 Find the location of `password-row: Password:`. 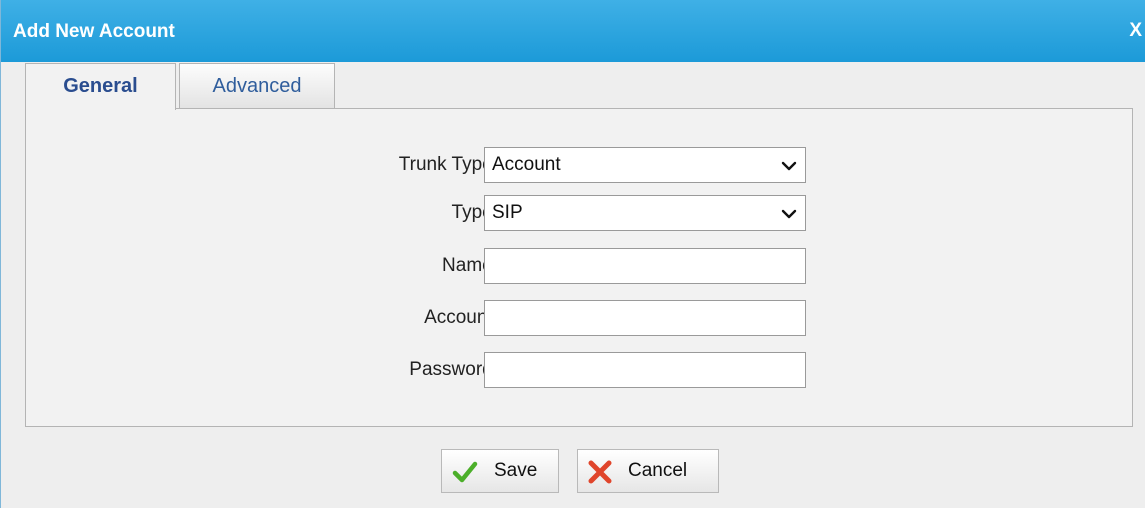

password-row: Password: is located at coordinates (580, 370).